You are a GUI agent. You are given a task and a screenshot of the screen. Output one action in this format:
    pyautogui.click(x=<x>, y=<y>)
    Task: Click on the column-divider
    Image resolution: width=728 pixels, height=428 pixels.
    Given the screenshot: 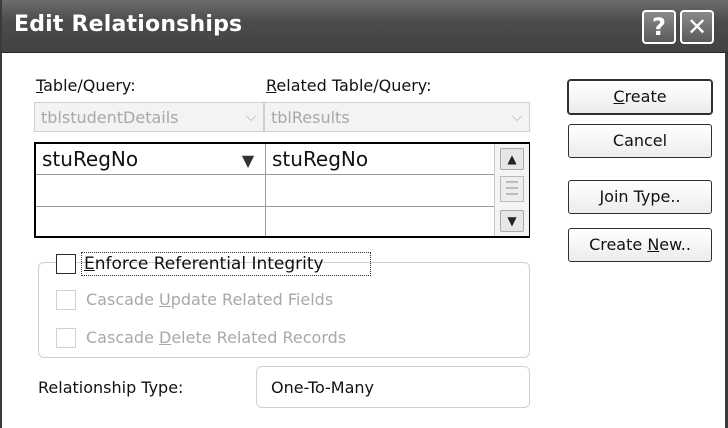 What is the action you would take?
    pyautogui.click(x=265, y=190)
    